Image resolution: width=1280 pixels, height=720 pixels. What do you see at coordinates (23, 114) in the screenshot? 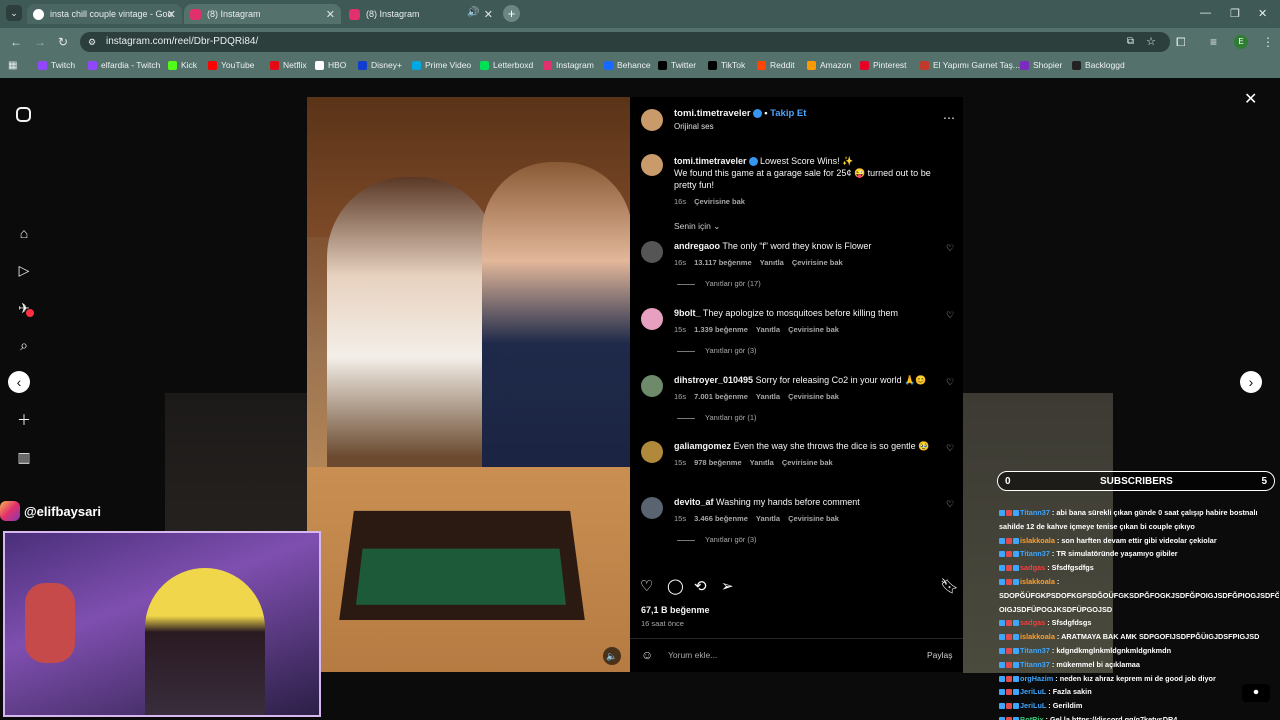
I see `instagram-logo-icon` at bounding box center [23, 114].